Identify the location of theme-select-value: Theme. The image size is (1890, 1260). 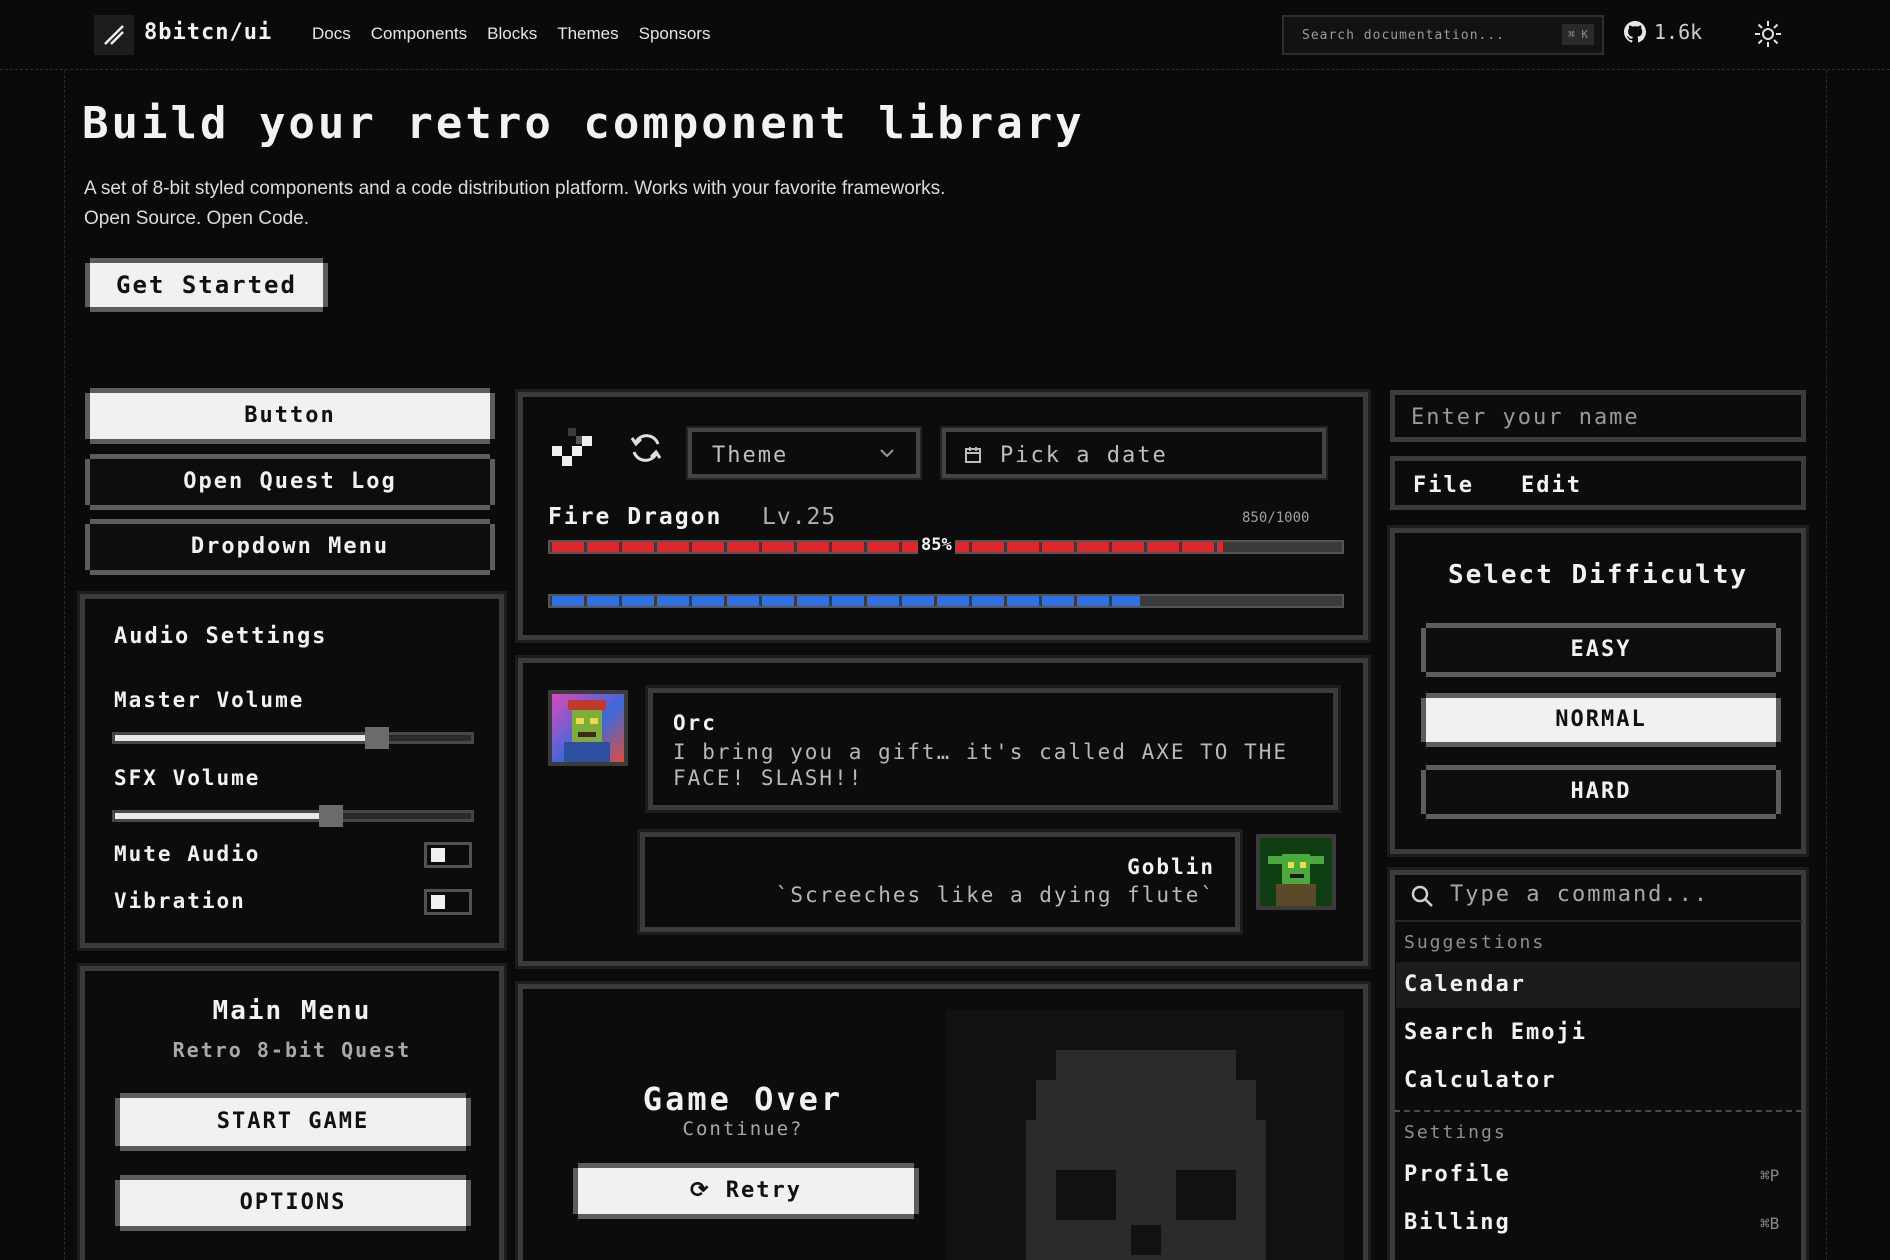
(750, 455).